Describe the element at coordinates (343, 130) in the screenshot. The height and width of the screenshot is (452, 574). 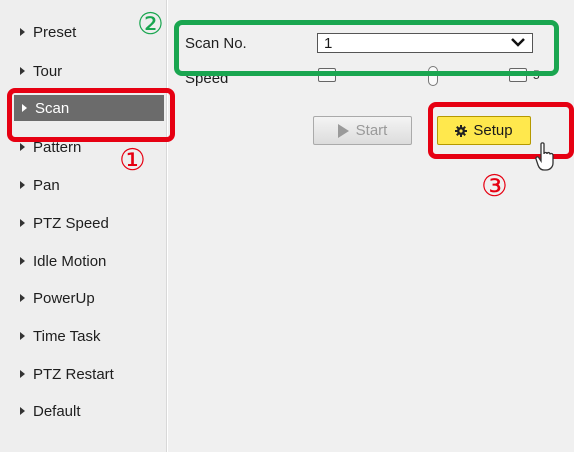
I see `play-icon` at that location.